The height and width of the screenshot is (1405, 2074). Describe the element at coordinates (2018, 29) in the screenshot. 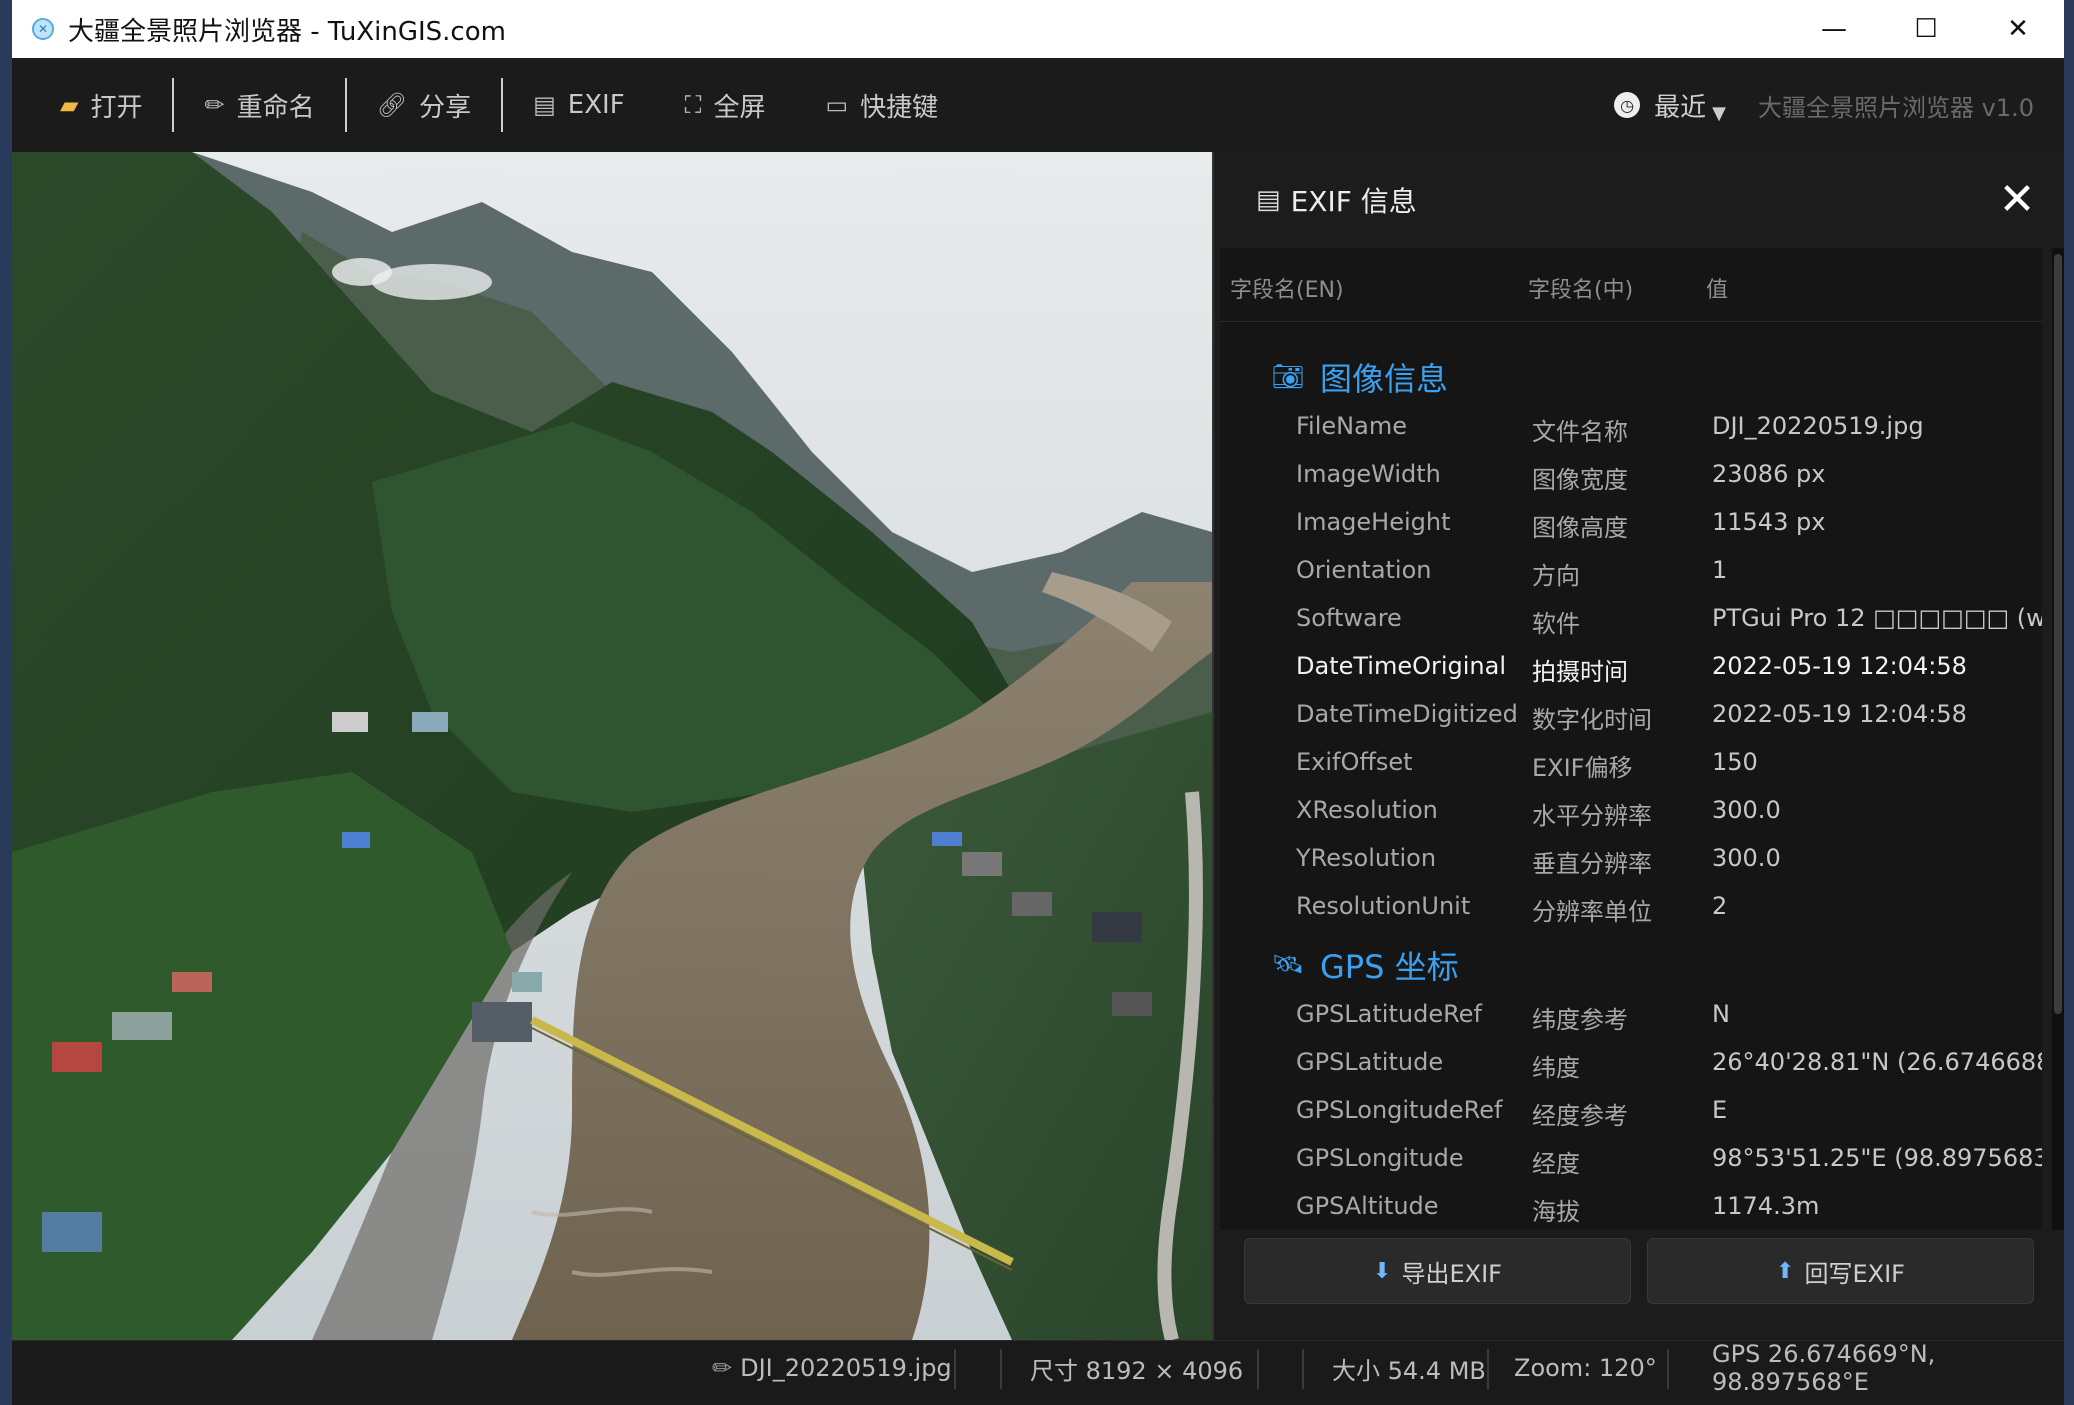

I see `close-window-button: ✕` at that location.